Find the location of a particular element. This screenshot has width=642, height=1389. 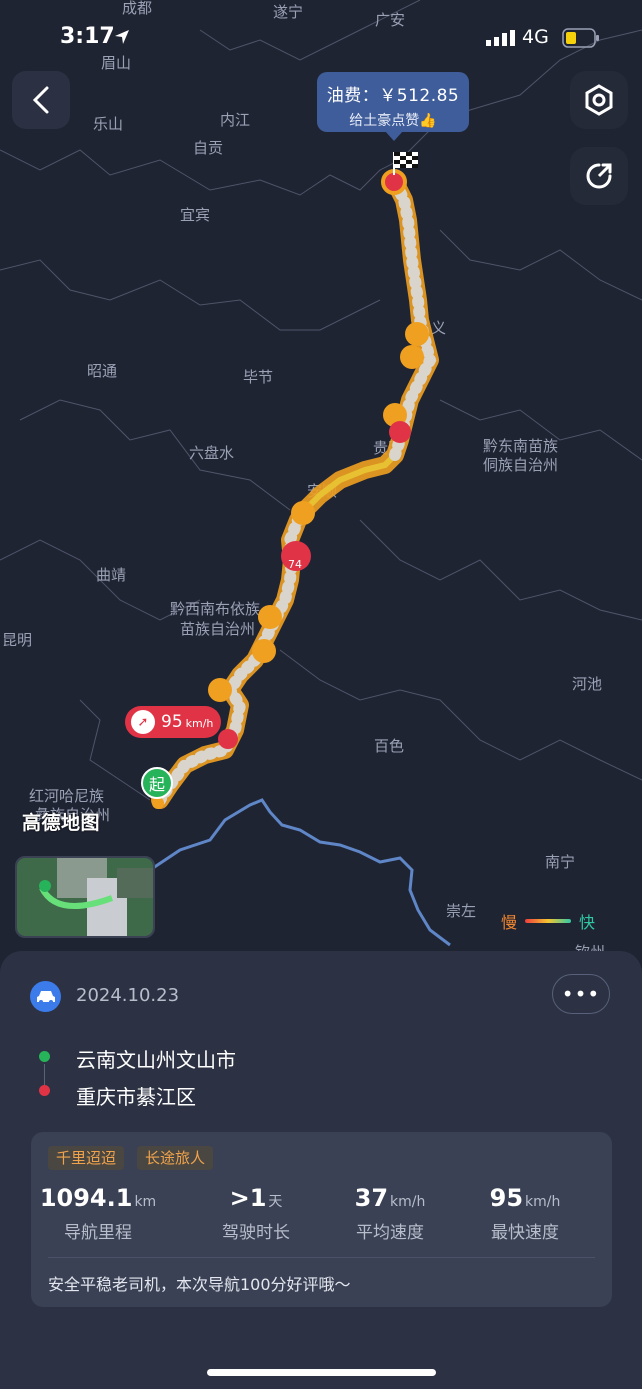

fuel-praise: 给土豪点赞👍 is located at coordinates (393, 121).